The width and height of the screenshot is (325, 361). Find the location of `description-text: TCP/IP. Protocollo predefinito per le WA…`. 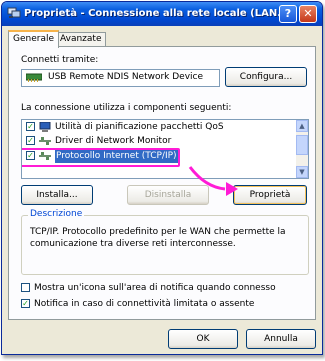

description-text: TCP/IP. Protocollo predefinito per le WA… is located at coordinates (158, 238).